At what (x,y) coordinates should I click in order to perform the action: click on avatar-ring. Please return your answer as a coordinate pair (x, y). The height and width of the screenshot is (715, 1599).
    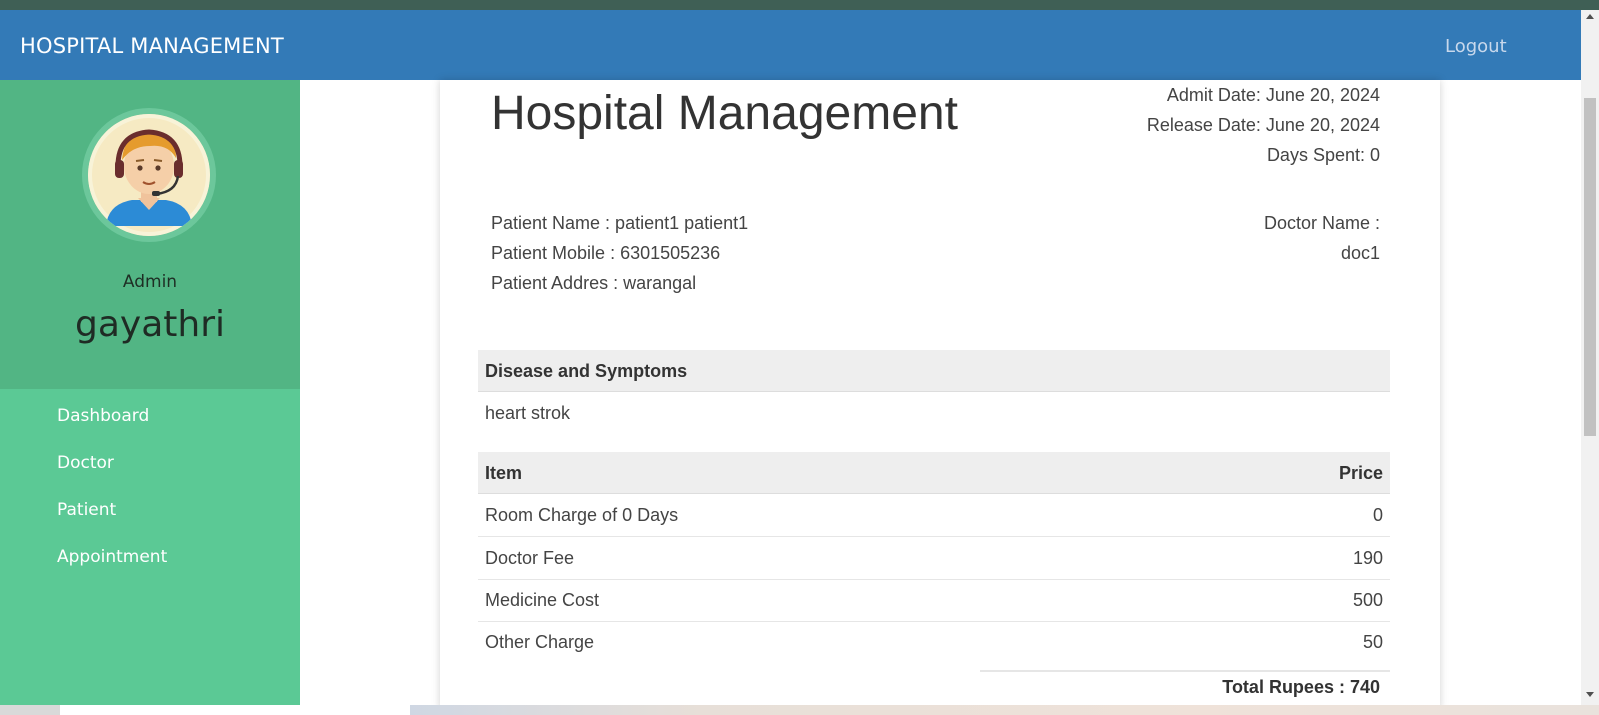
    Looking at the image, I should click on (149, 175).